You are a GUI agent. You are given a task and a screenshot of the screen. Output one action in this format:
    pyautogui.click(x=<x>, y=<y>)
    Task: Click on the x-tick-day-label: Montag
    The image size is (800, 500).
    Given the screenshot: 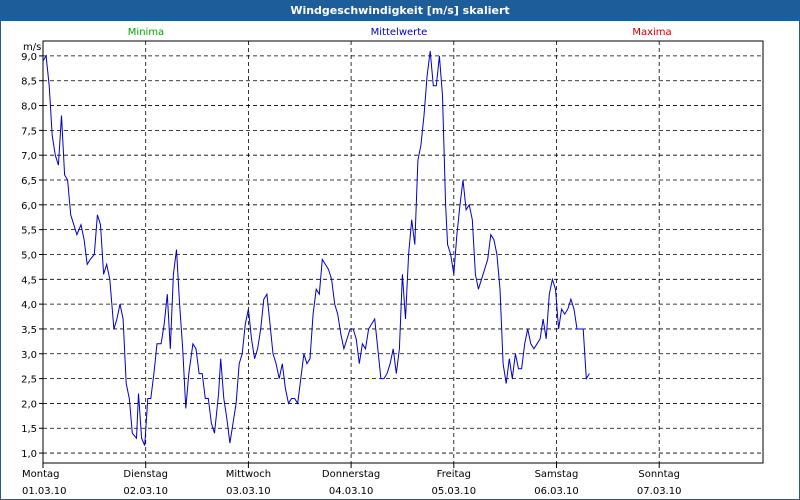 What is the action you would take?
    pyautogui.click(x=40, y=474)
    